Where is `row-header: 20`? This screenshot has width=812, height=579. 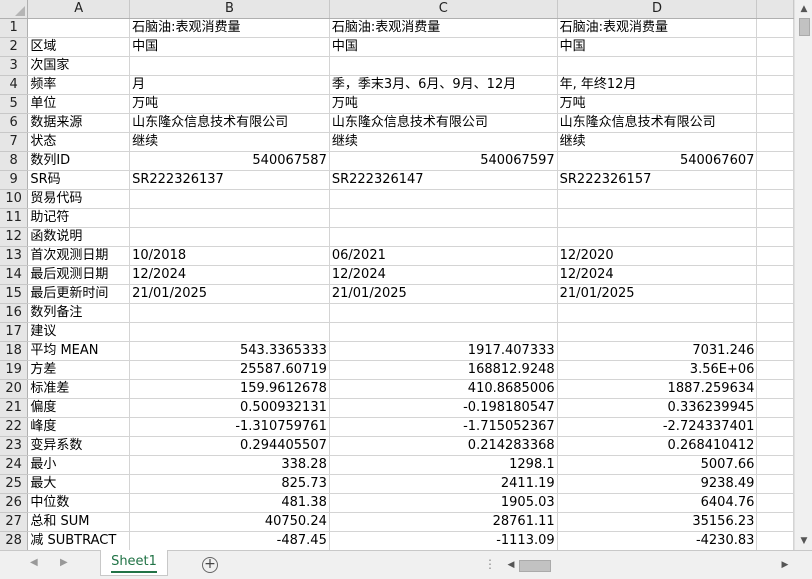
row-header: 20 is located at coordinates (14, 389).